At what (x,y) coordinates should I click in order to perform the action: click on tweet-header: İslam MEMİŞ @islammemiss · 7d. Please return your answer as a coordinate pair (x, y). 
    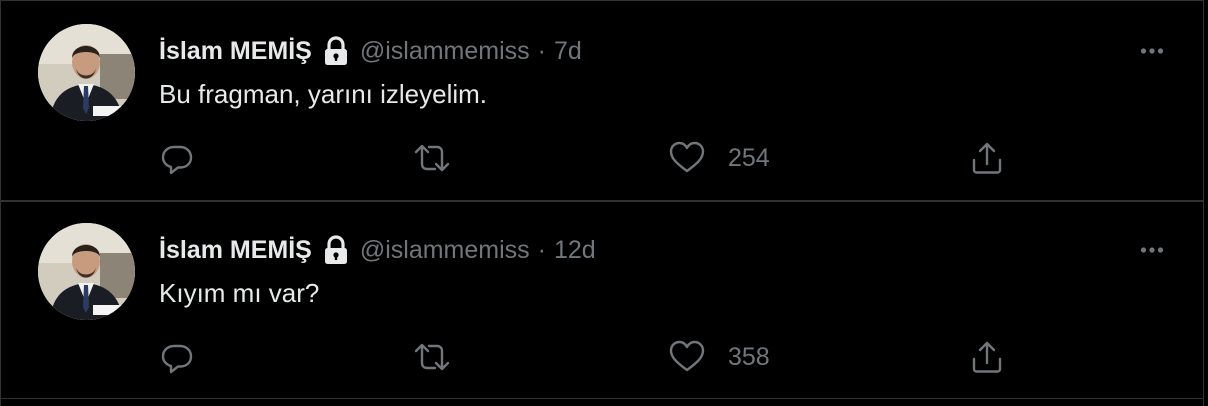
    Looking at the image, I should click on (370, 51).